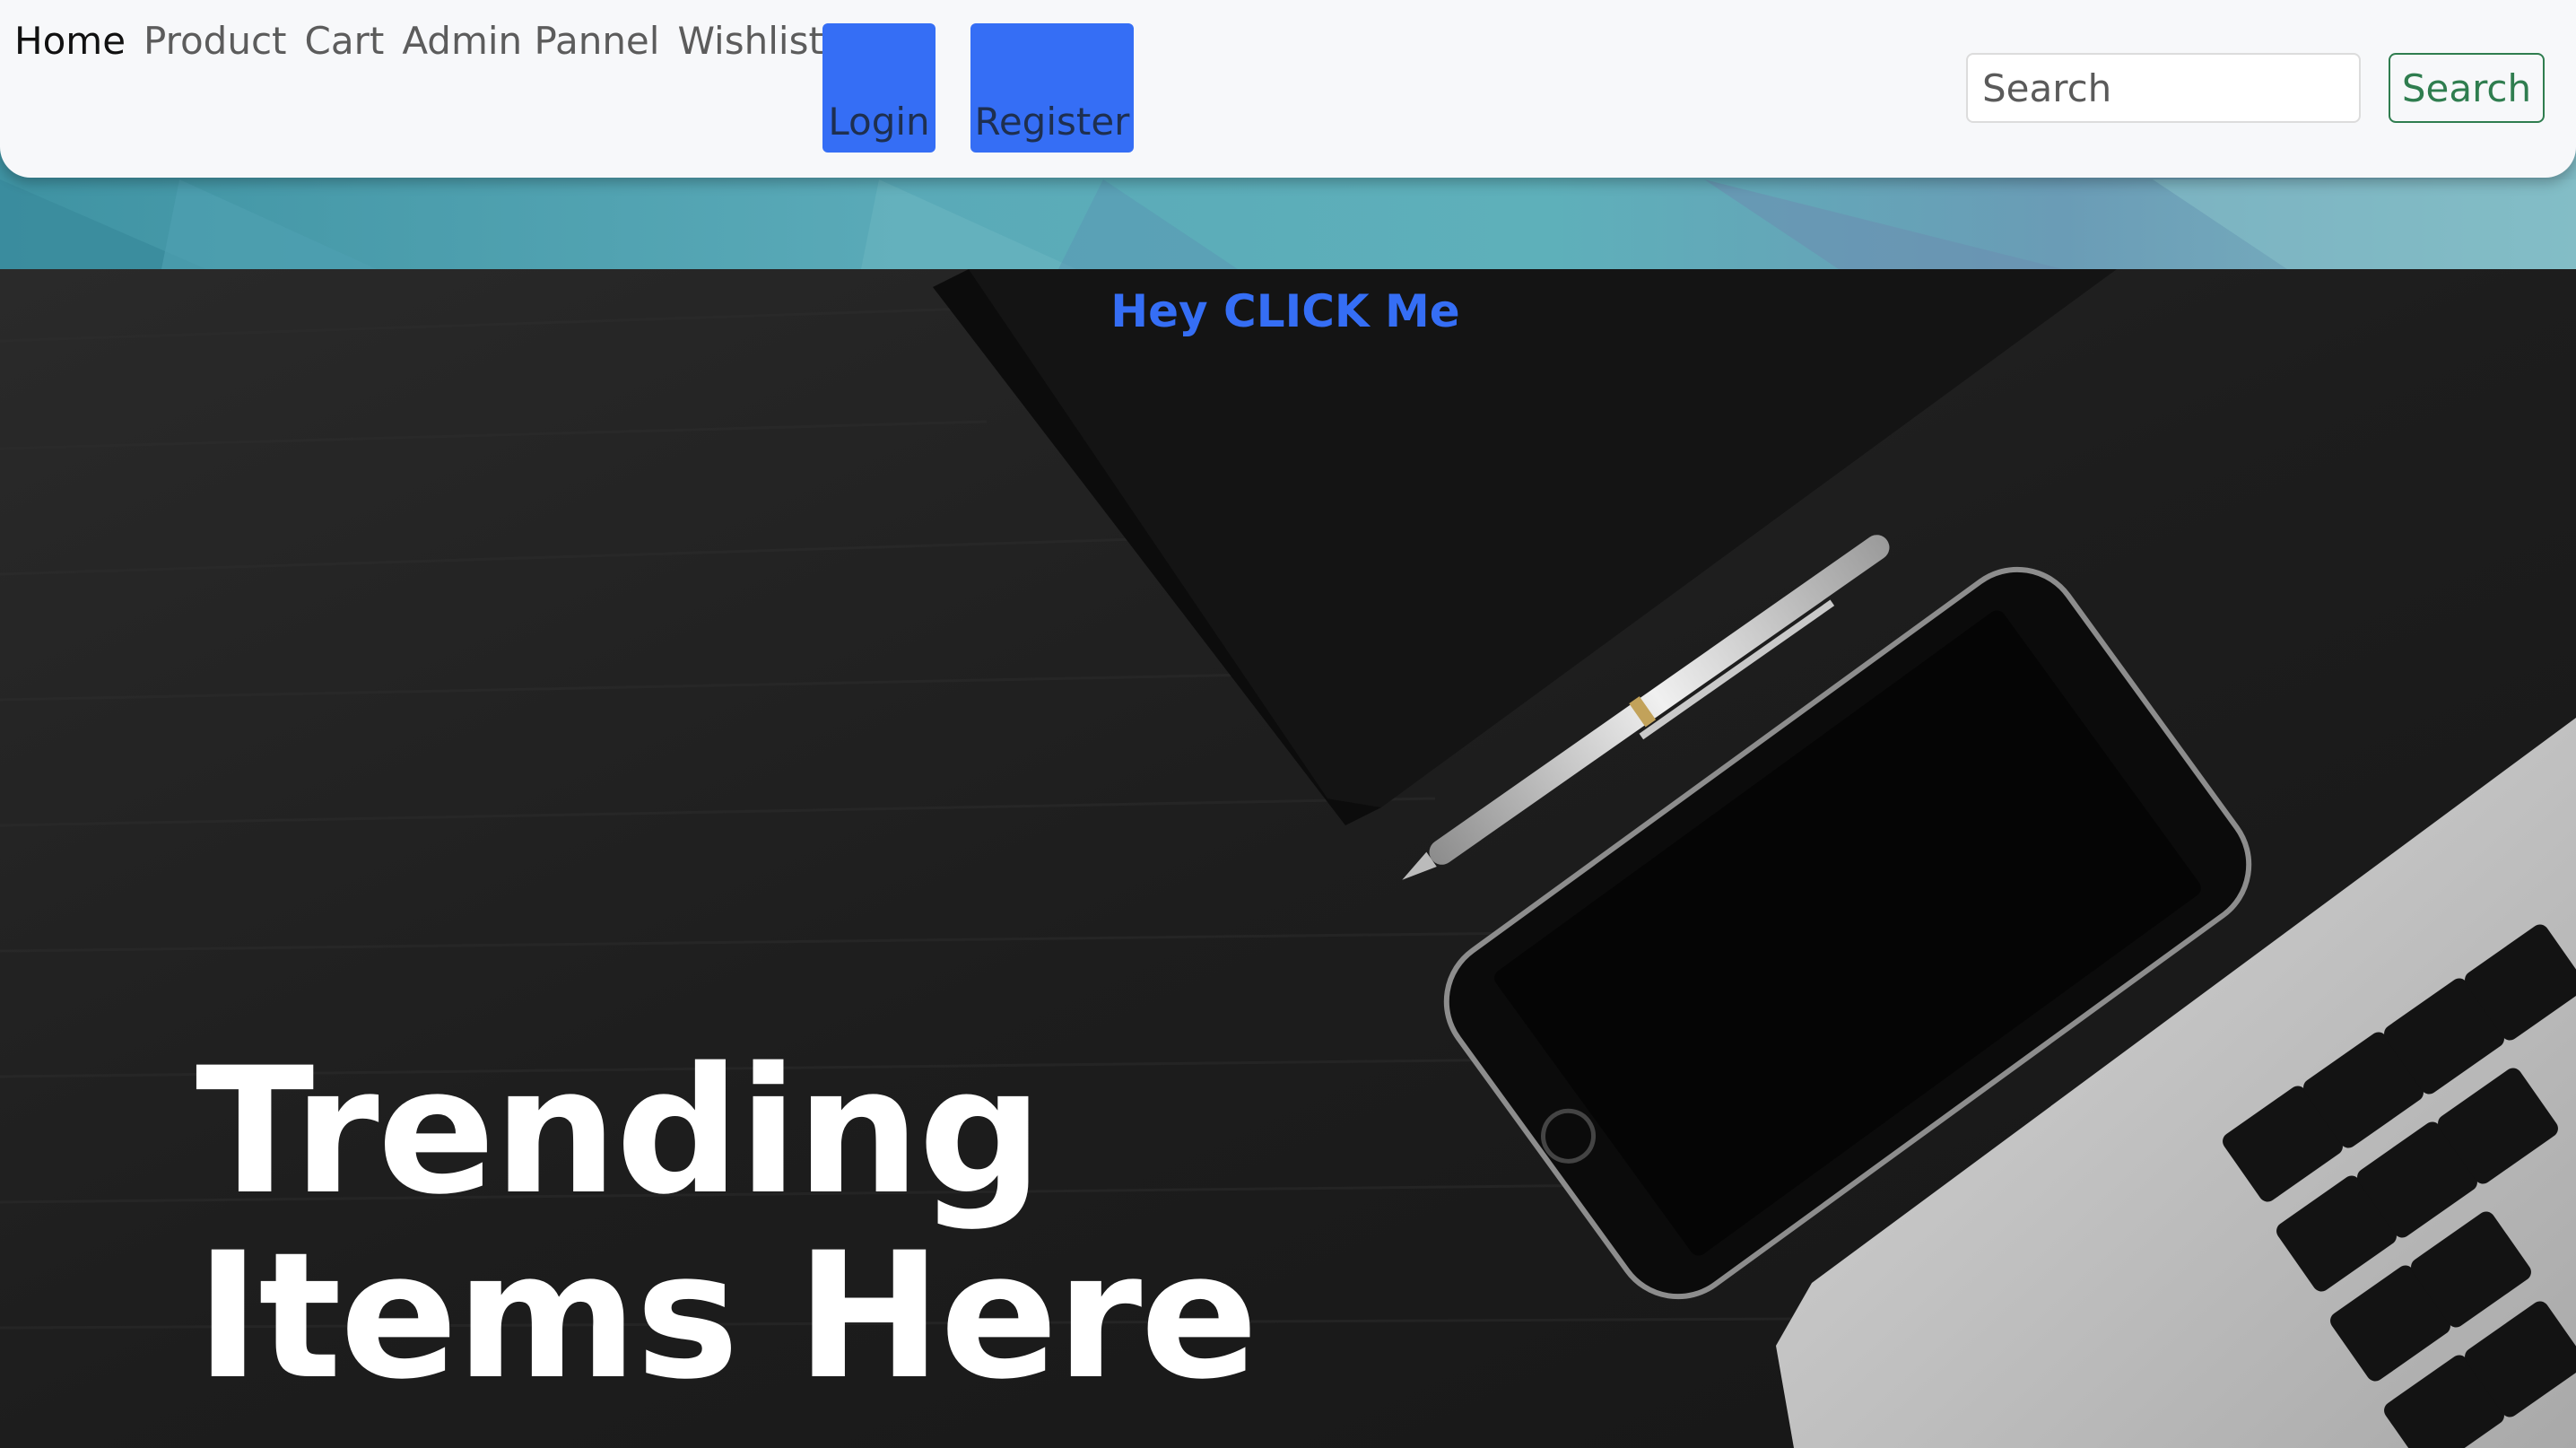  What do you see at coordinates (530, 41) in the screenshot?
I see `nav-link-admin-pannel: Admin Pannel` at bounding box center [530, 41].